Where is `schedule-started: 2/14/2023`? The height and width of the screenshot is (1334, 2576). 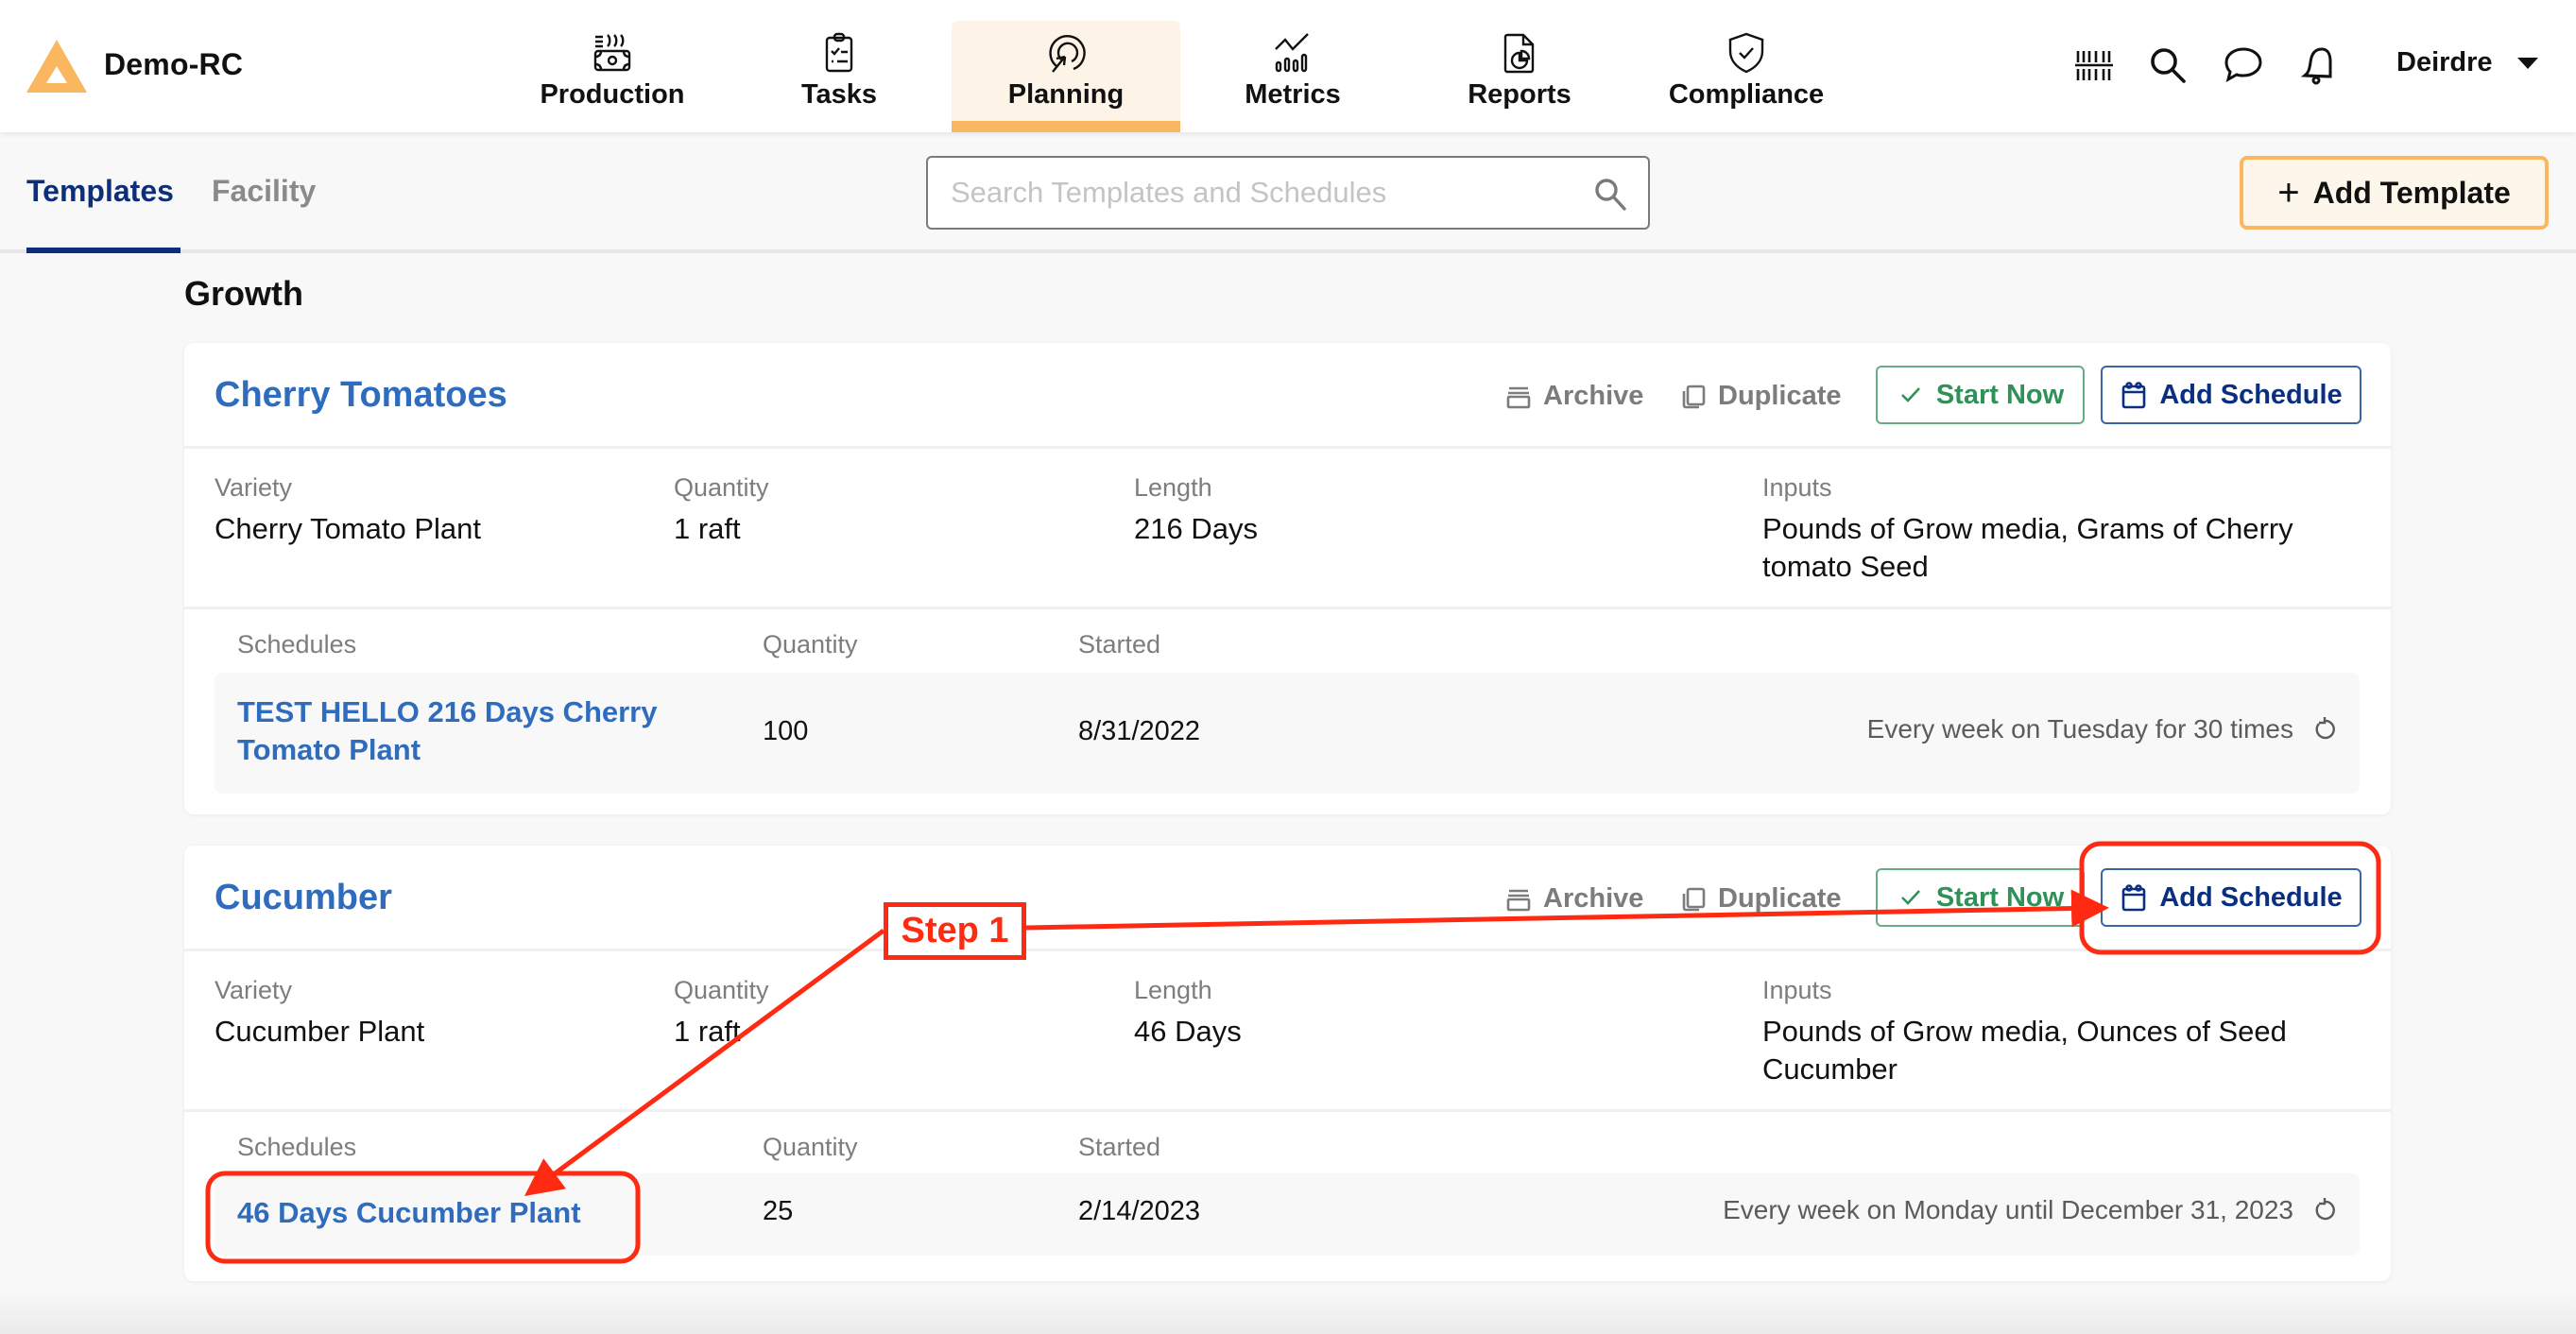
schedule-started: 2/14/2023 is located at coordinates (1139, 1211).